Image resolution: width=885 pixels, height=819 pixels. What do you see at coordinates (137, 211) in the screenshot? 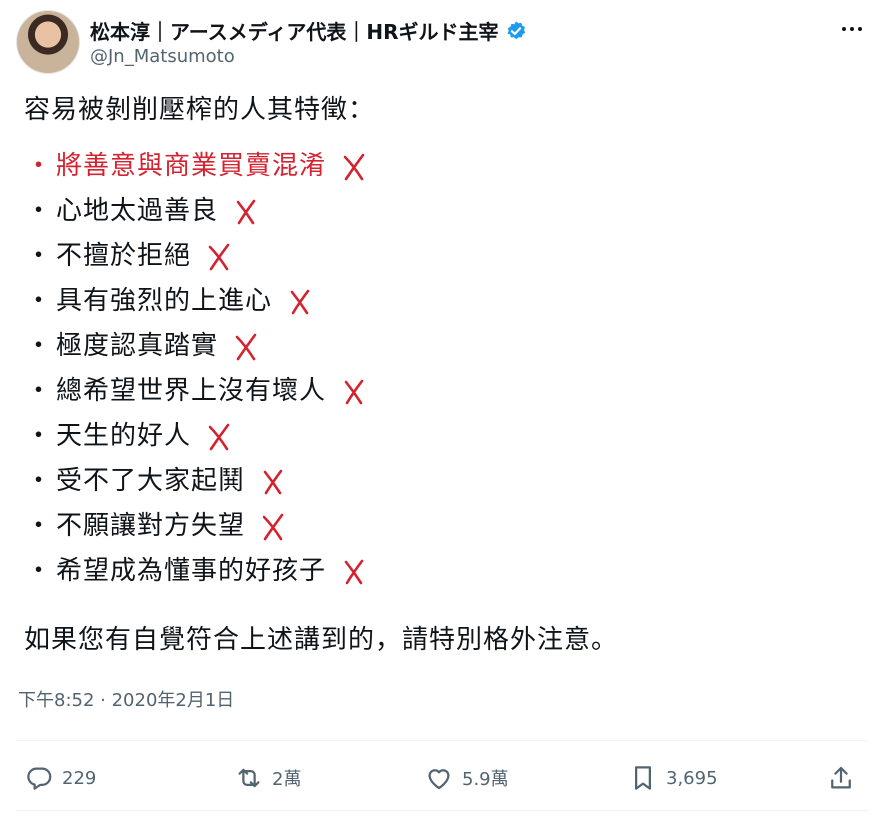
I see `bullet-text: 心地太過善良` at bounding box center [137, 211].